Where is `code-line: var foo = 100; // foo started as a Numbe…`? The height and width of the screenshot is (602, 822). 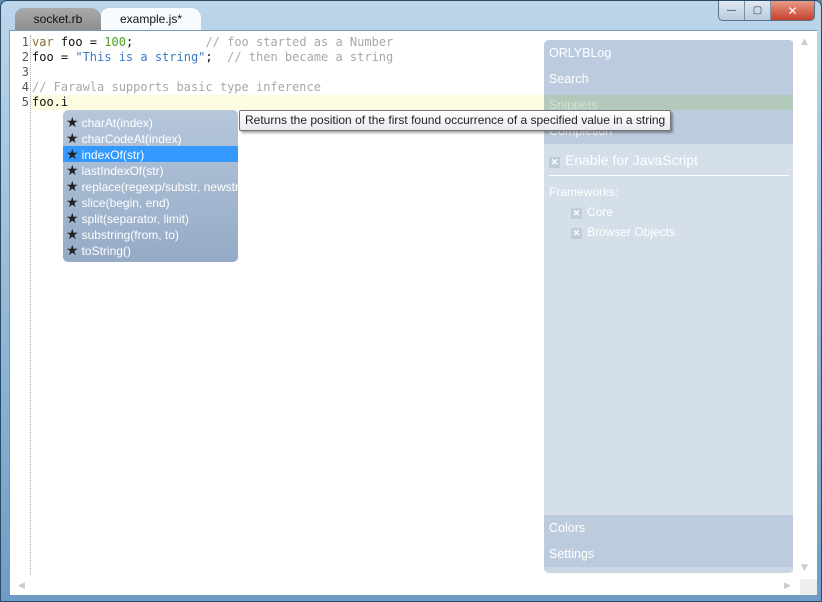
code-line: var foo = 100; // foo started as a Numbe… is located at coordinates (212, 42).